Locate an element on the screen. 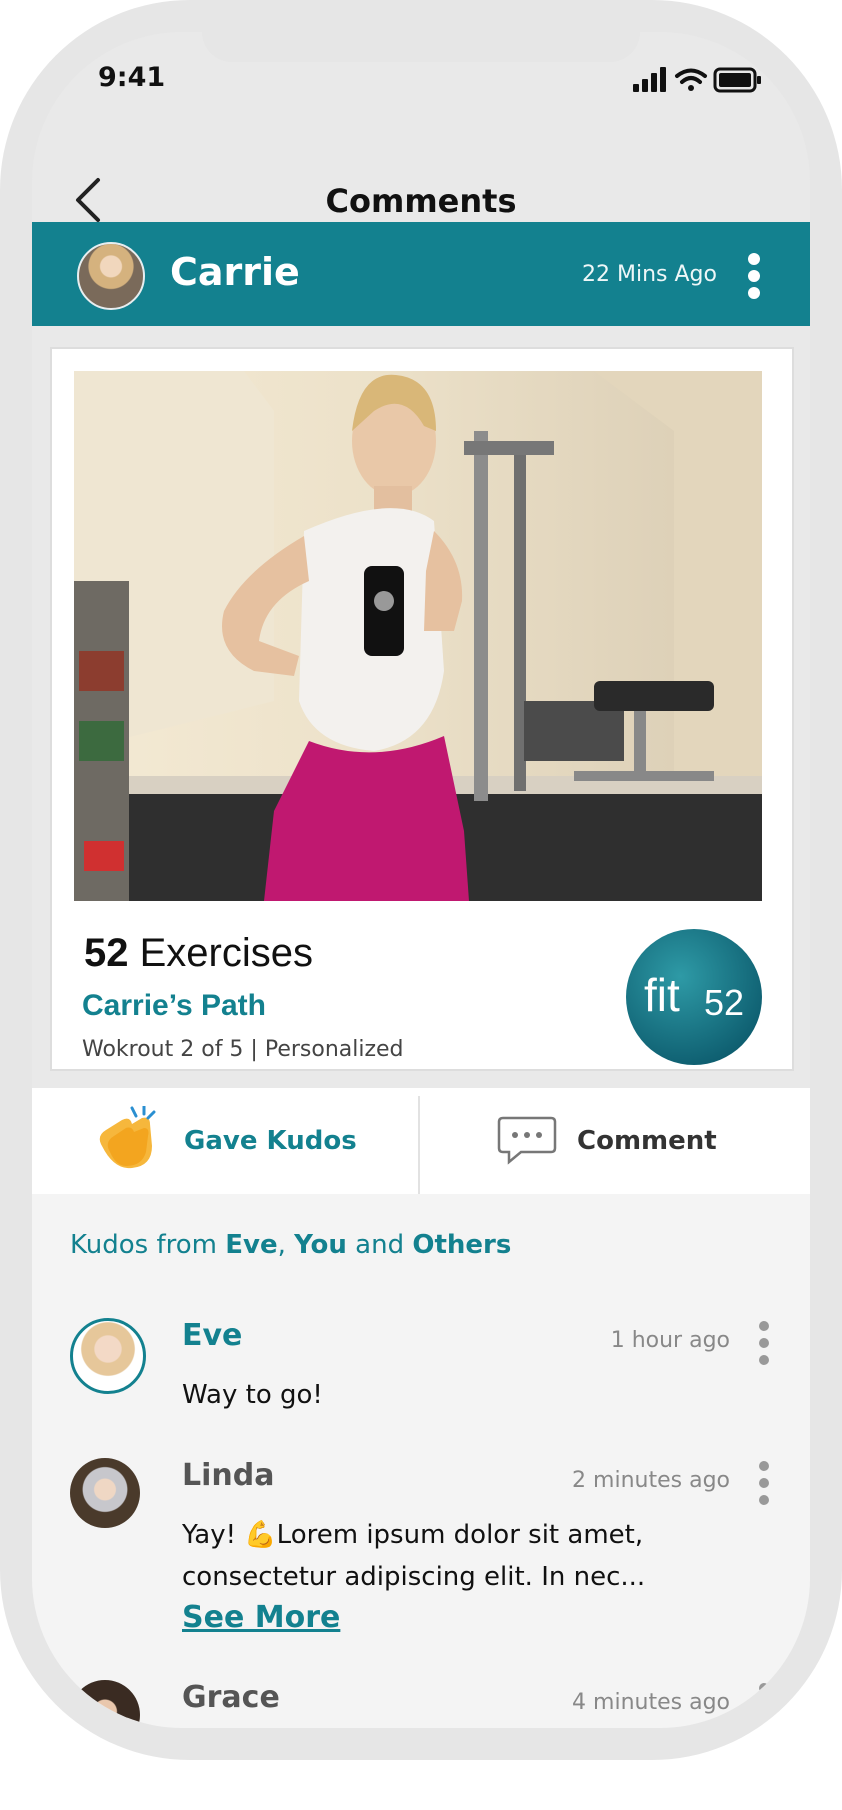 This screenshot has height=1810, width=842. kudos-summary-prefix: Kudos from is located at coordinates (148, 1245).